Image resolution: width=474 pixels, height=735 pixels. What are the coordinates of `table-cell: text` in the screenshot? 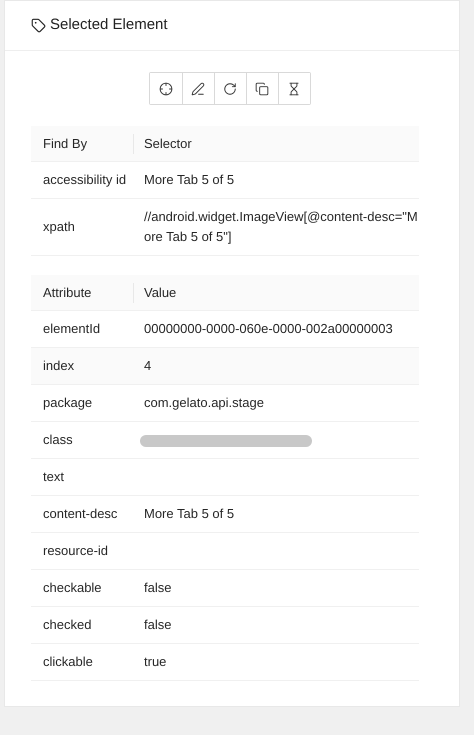 It's located at (53, 476).